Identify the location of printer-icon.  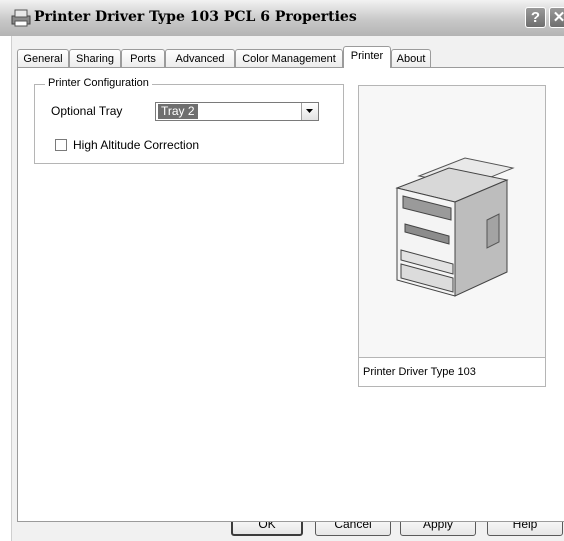
(21, 18).